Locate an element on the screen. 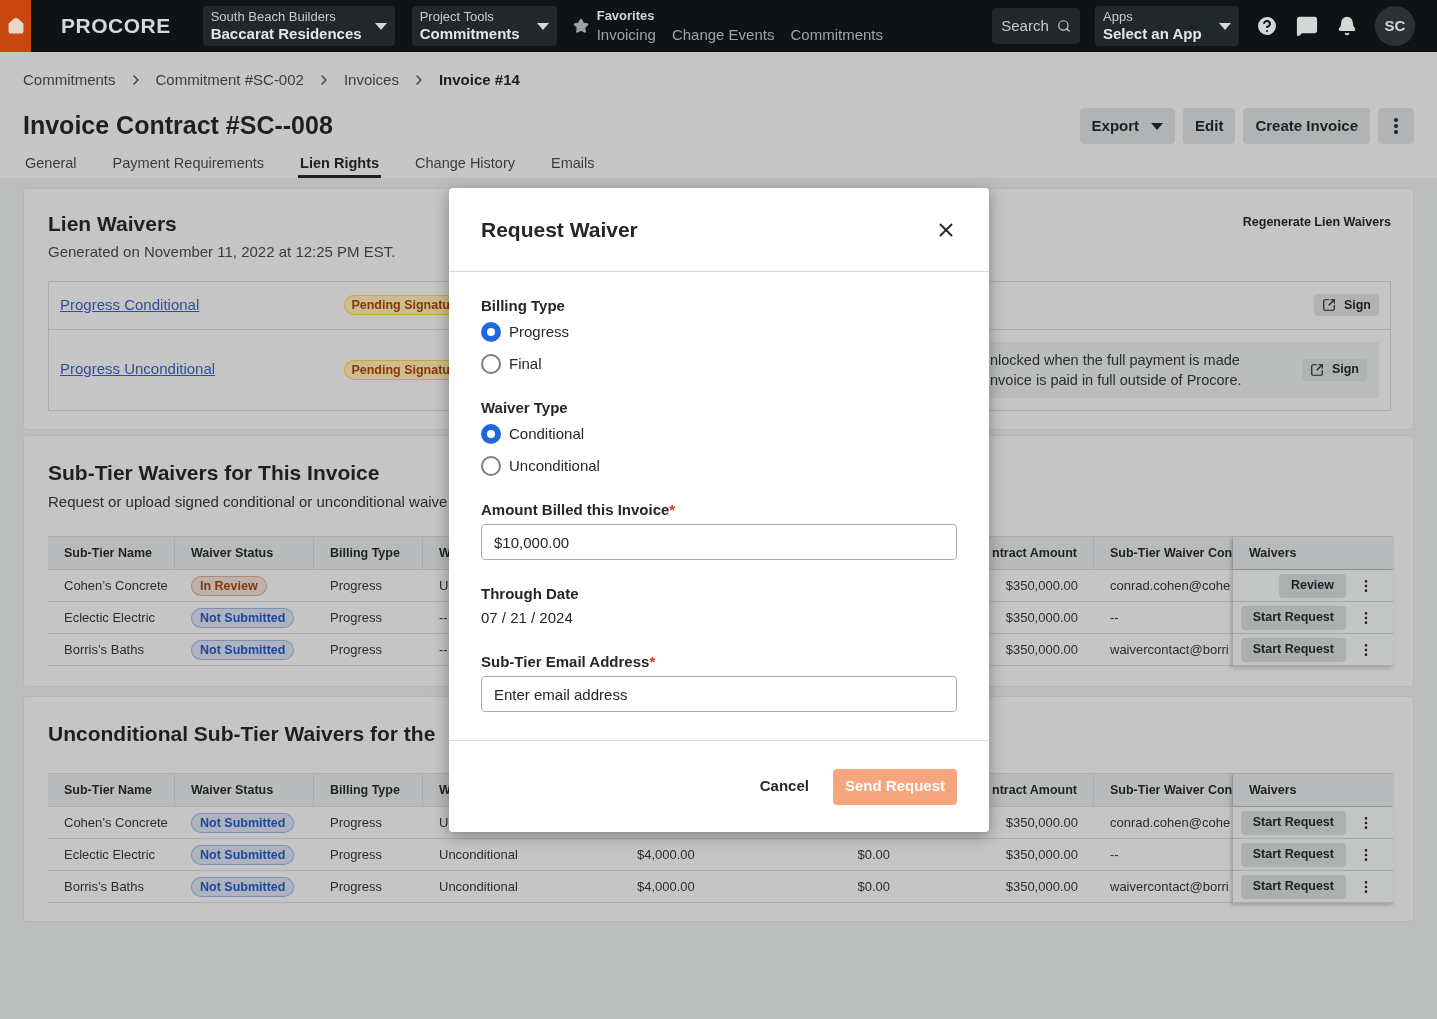 The height and width of the screenshot is (1019, 1437). table-cell-text: waivercontact@borri is located at coordinates (1169, 649).